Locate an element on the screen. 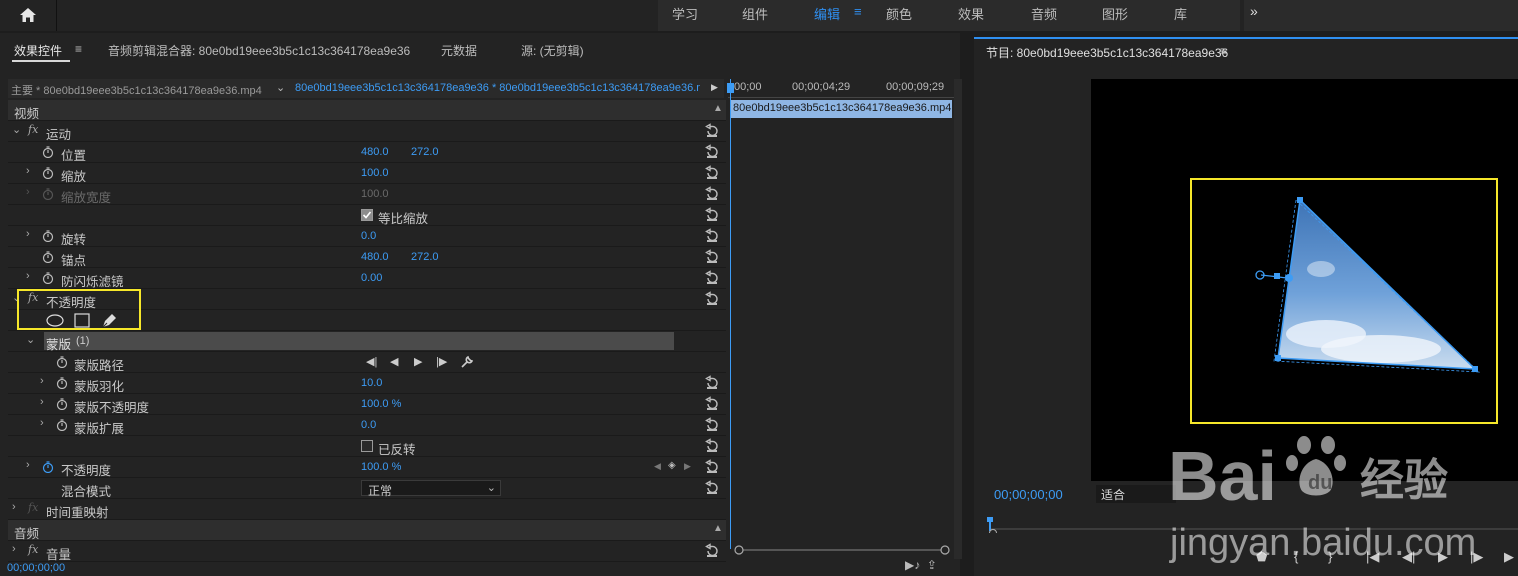  add-keyframe-icon: ◈ is located at coordinates (672, 465).